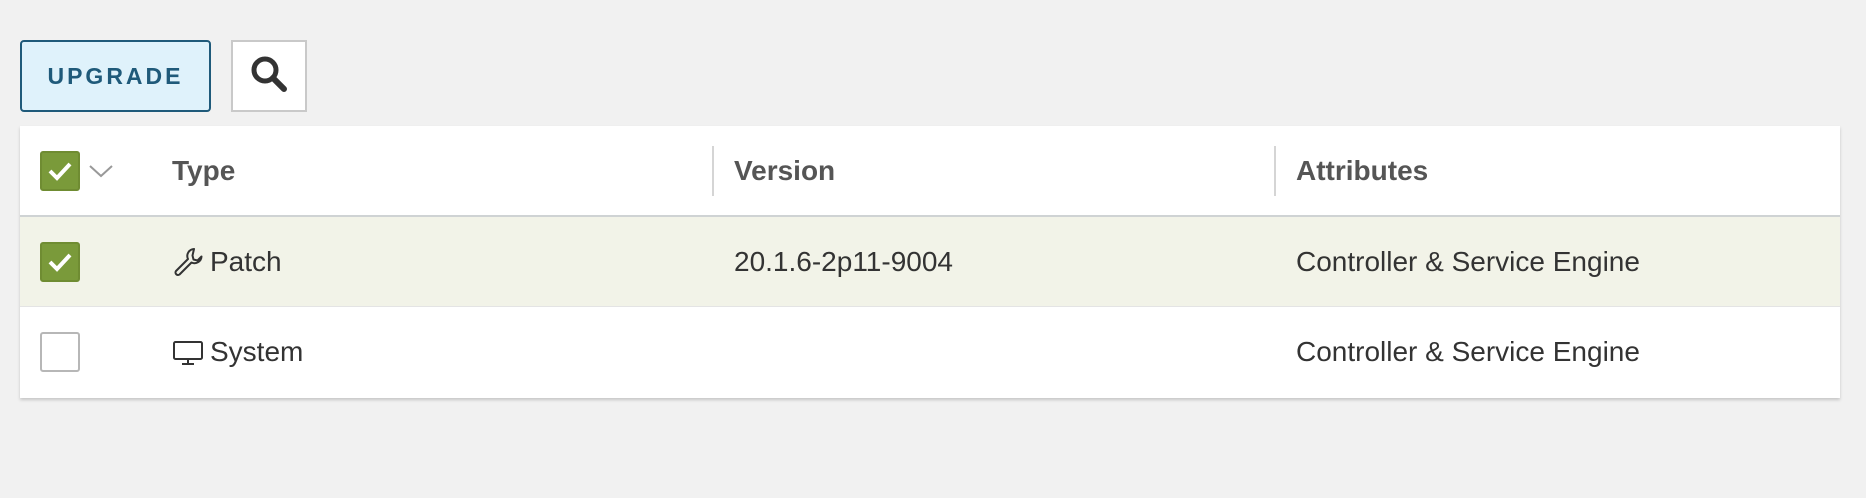 The image size is (1866, 498). What do you see at coordinates (115, 76) in the screenshot?
I see `upgrade-button: UPGRADE` at bounding box center [115, 76].